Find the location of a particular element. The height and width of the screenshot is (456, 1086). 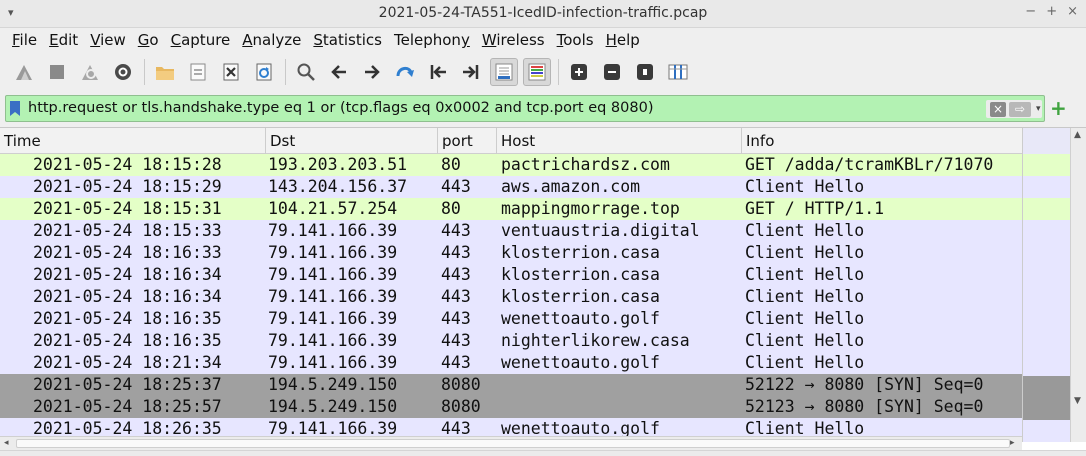

column-header-port: port is located at coordinates (467, 141).